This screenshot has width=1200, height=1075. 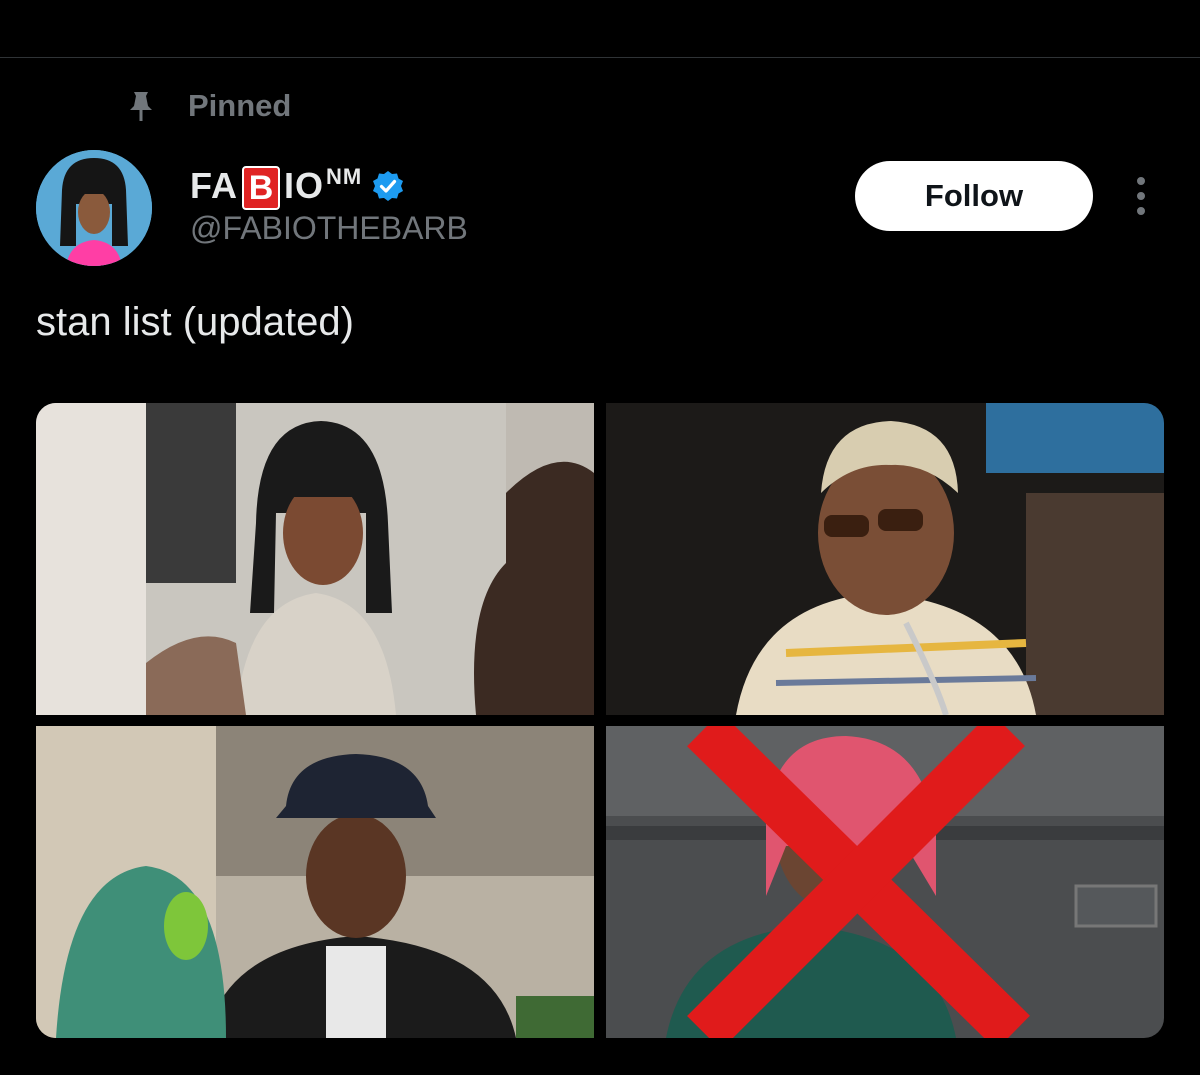 I want to click on name-superscript: NM, so click(x=344, y=176).